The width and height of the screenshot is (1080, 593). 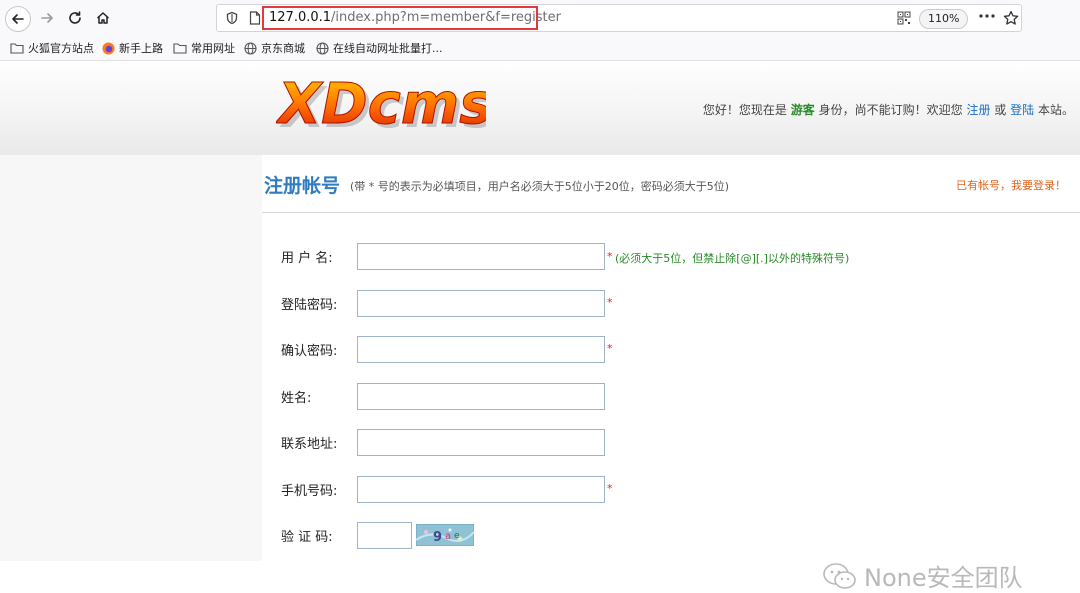 What do you see at coordinates (481, 442) in the screenshot?
I see `address-input` at bounding box center [481, 442].